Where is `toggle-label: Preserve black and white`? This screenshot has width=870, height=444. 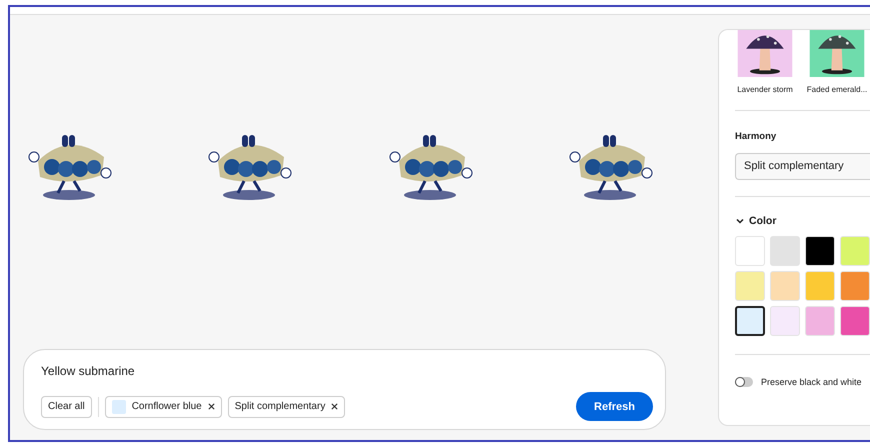 toggle-label: Preserve black and white is located at coordinates (811, 382).